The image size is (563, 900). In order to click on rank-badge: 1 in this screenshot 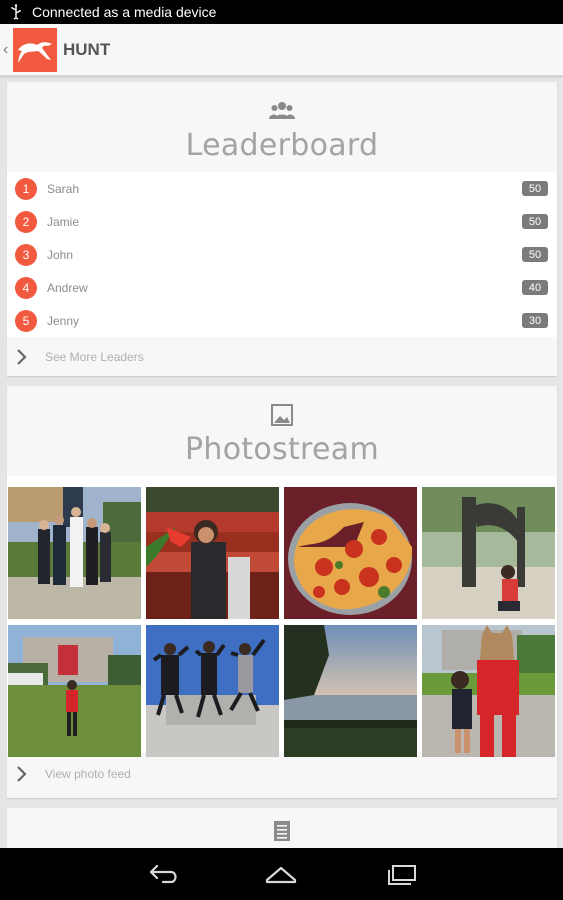, I will do `click(26, 188)`.